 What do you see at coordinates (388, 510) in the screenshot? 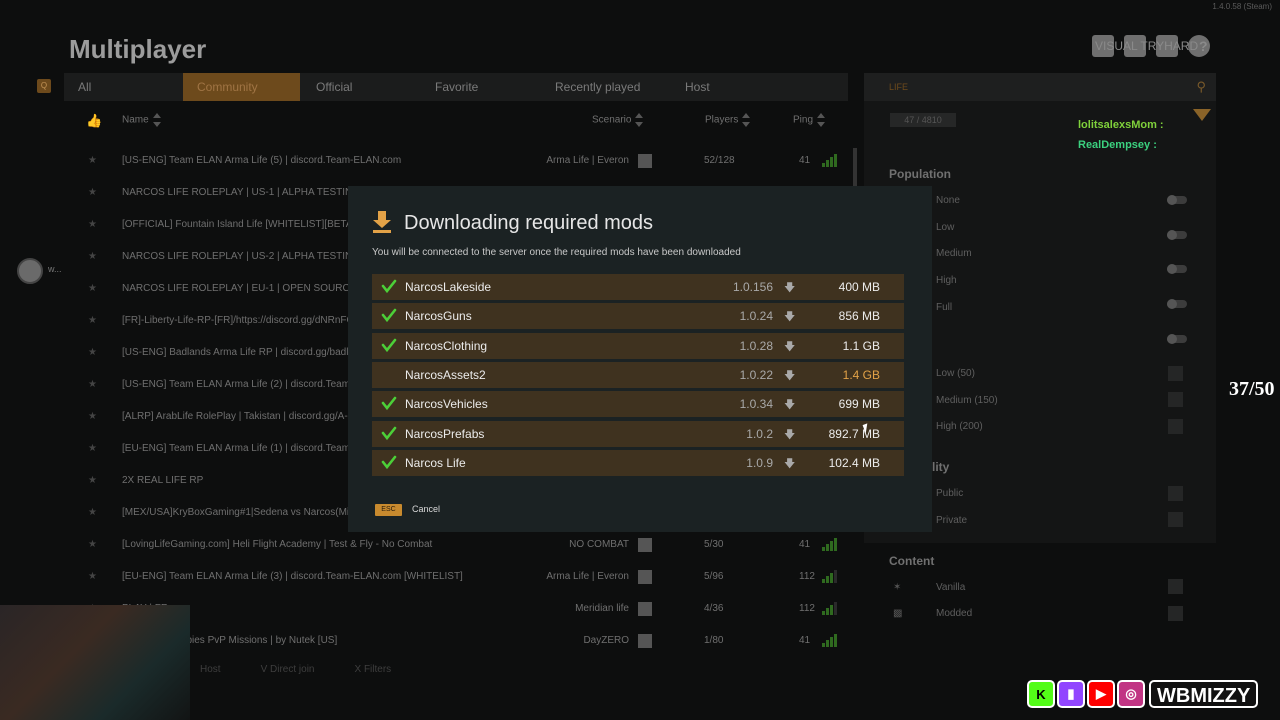
I see `esc-key-hint: ESC` at bounding box center [388, 510].